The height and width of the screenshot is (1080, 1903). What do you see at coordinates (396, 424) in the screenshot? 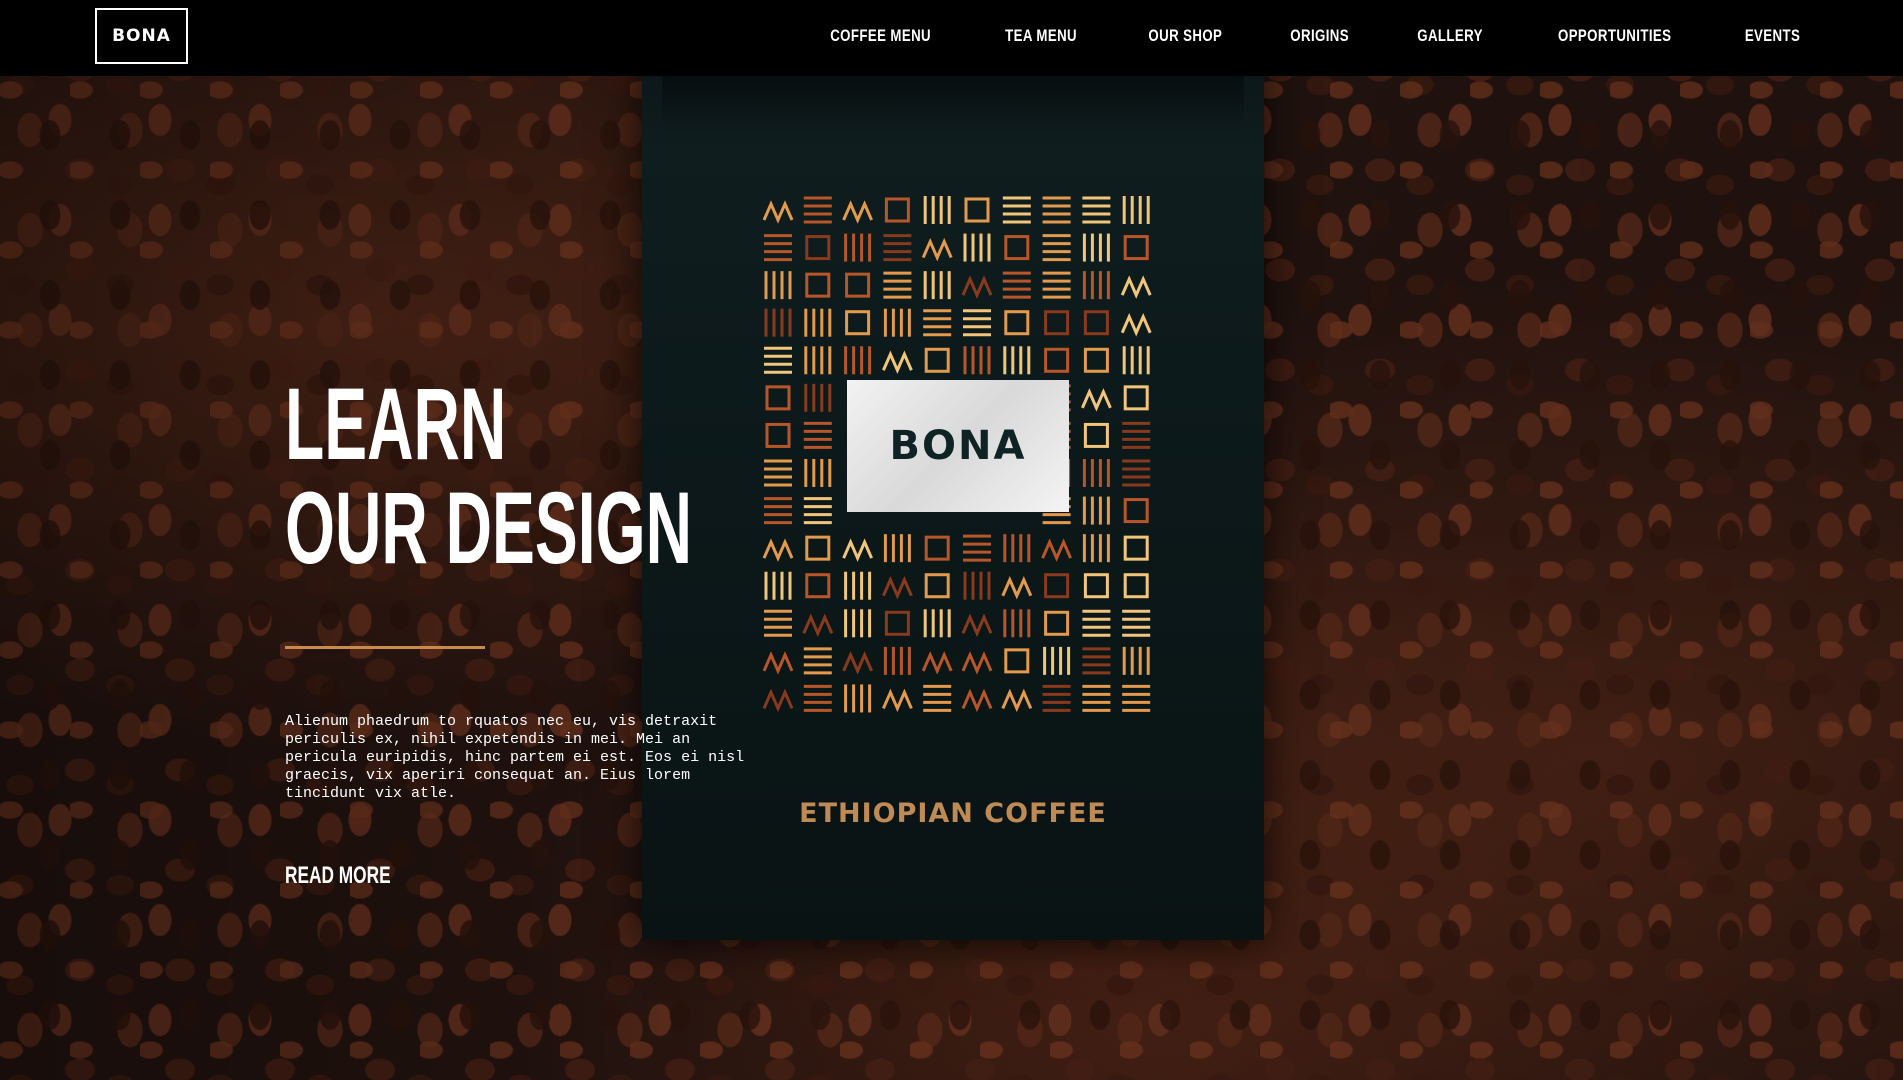
I see `hero-title-line1: LEARN` at bounding box center [396, 424].